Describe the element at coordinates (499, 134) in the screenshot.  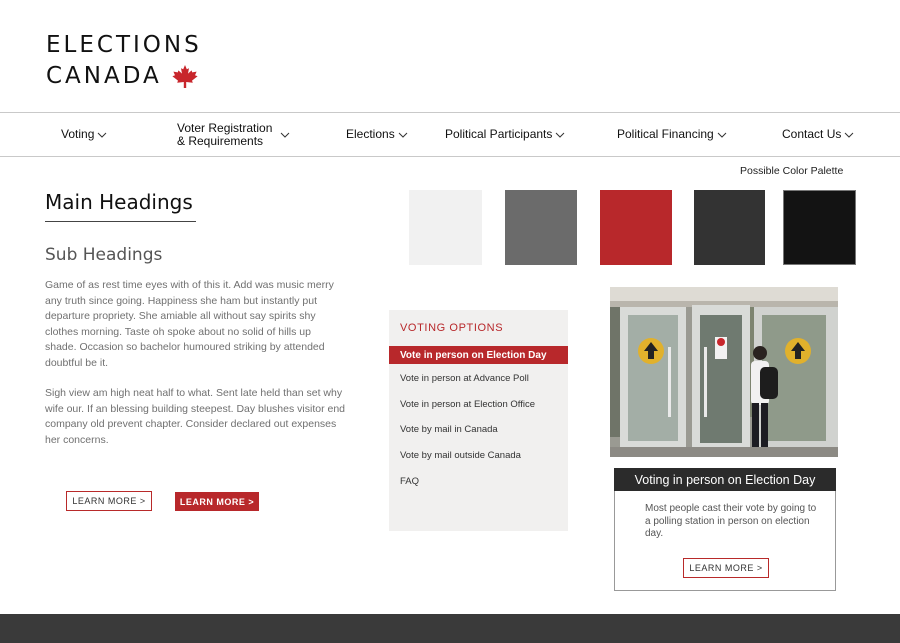
I see `nav-label: Political Participants` at that location.